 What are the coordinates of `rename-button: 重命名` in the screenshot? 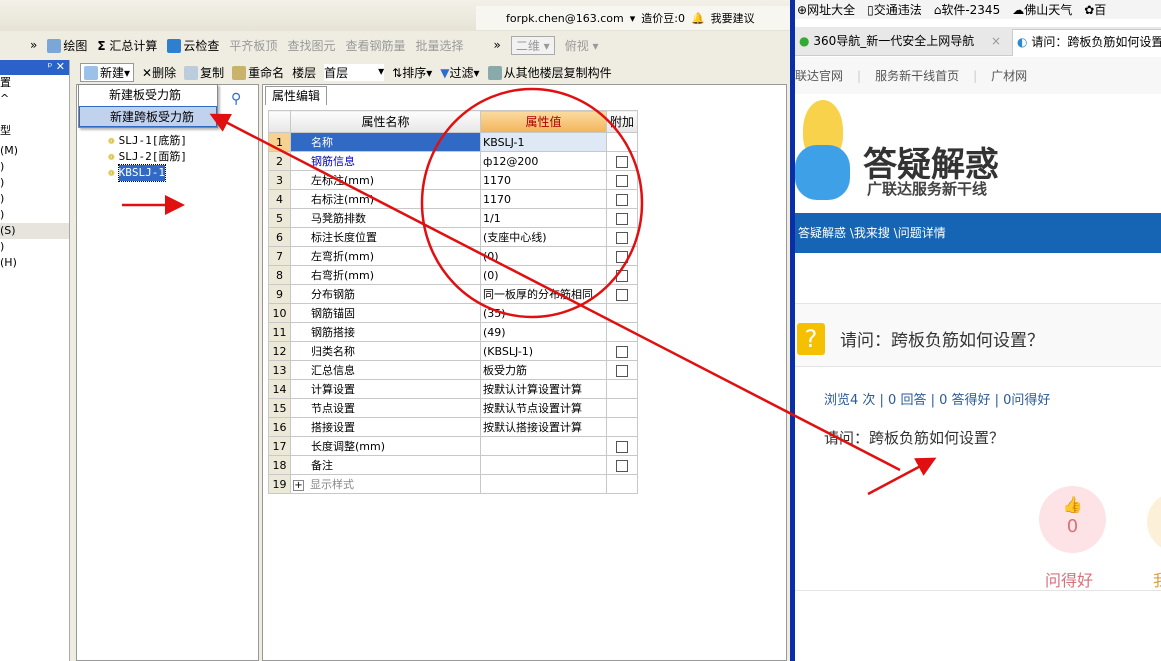 It's located at (258, 72).